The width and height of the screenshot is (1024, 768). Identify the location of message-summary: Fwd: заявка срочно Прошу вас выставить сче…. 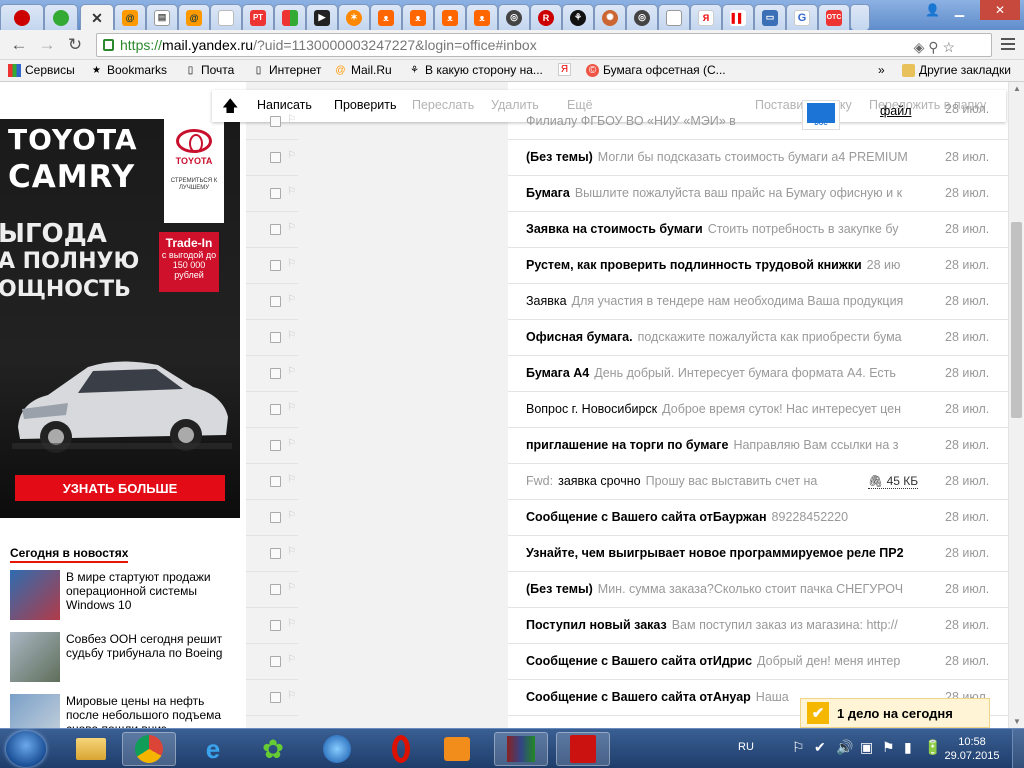
(676, 481).